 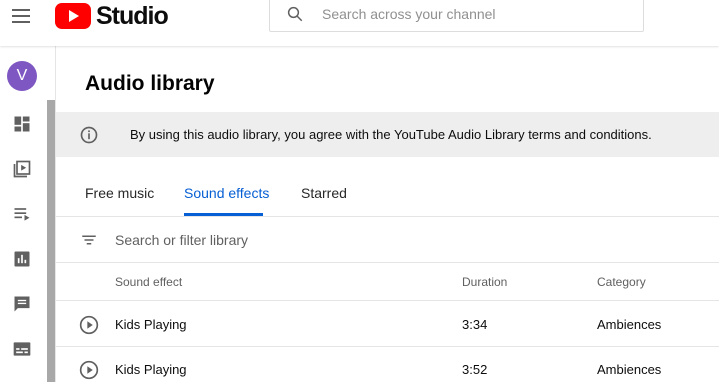 I want to click on info-icon, so click(x=89, y=134).